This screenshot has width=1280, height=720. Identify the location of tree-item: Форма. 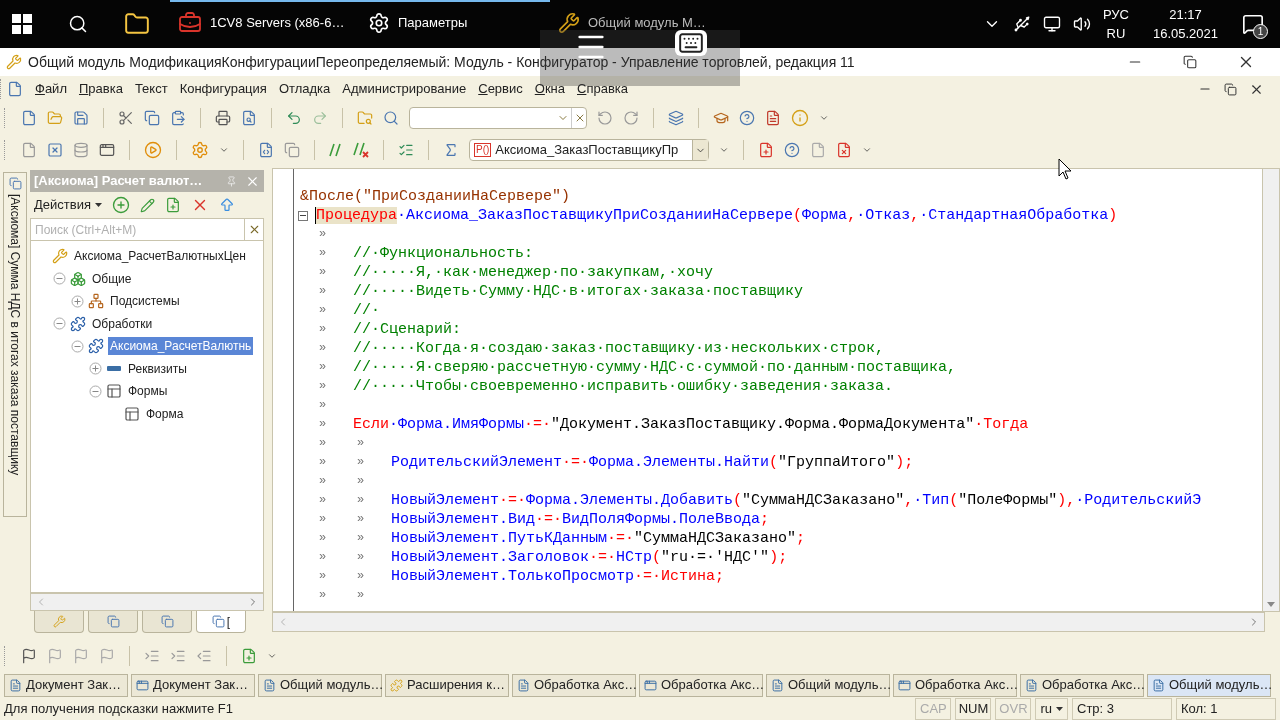
(165, 413).